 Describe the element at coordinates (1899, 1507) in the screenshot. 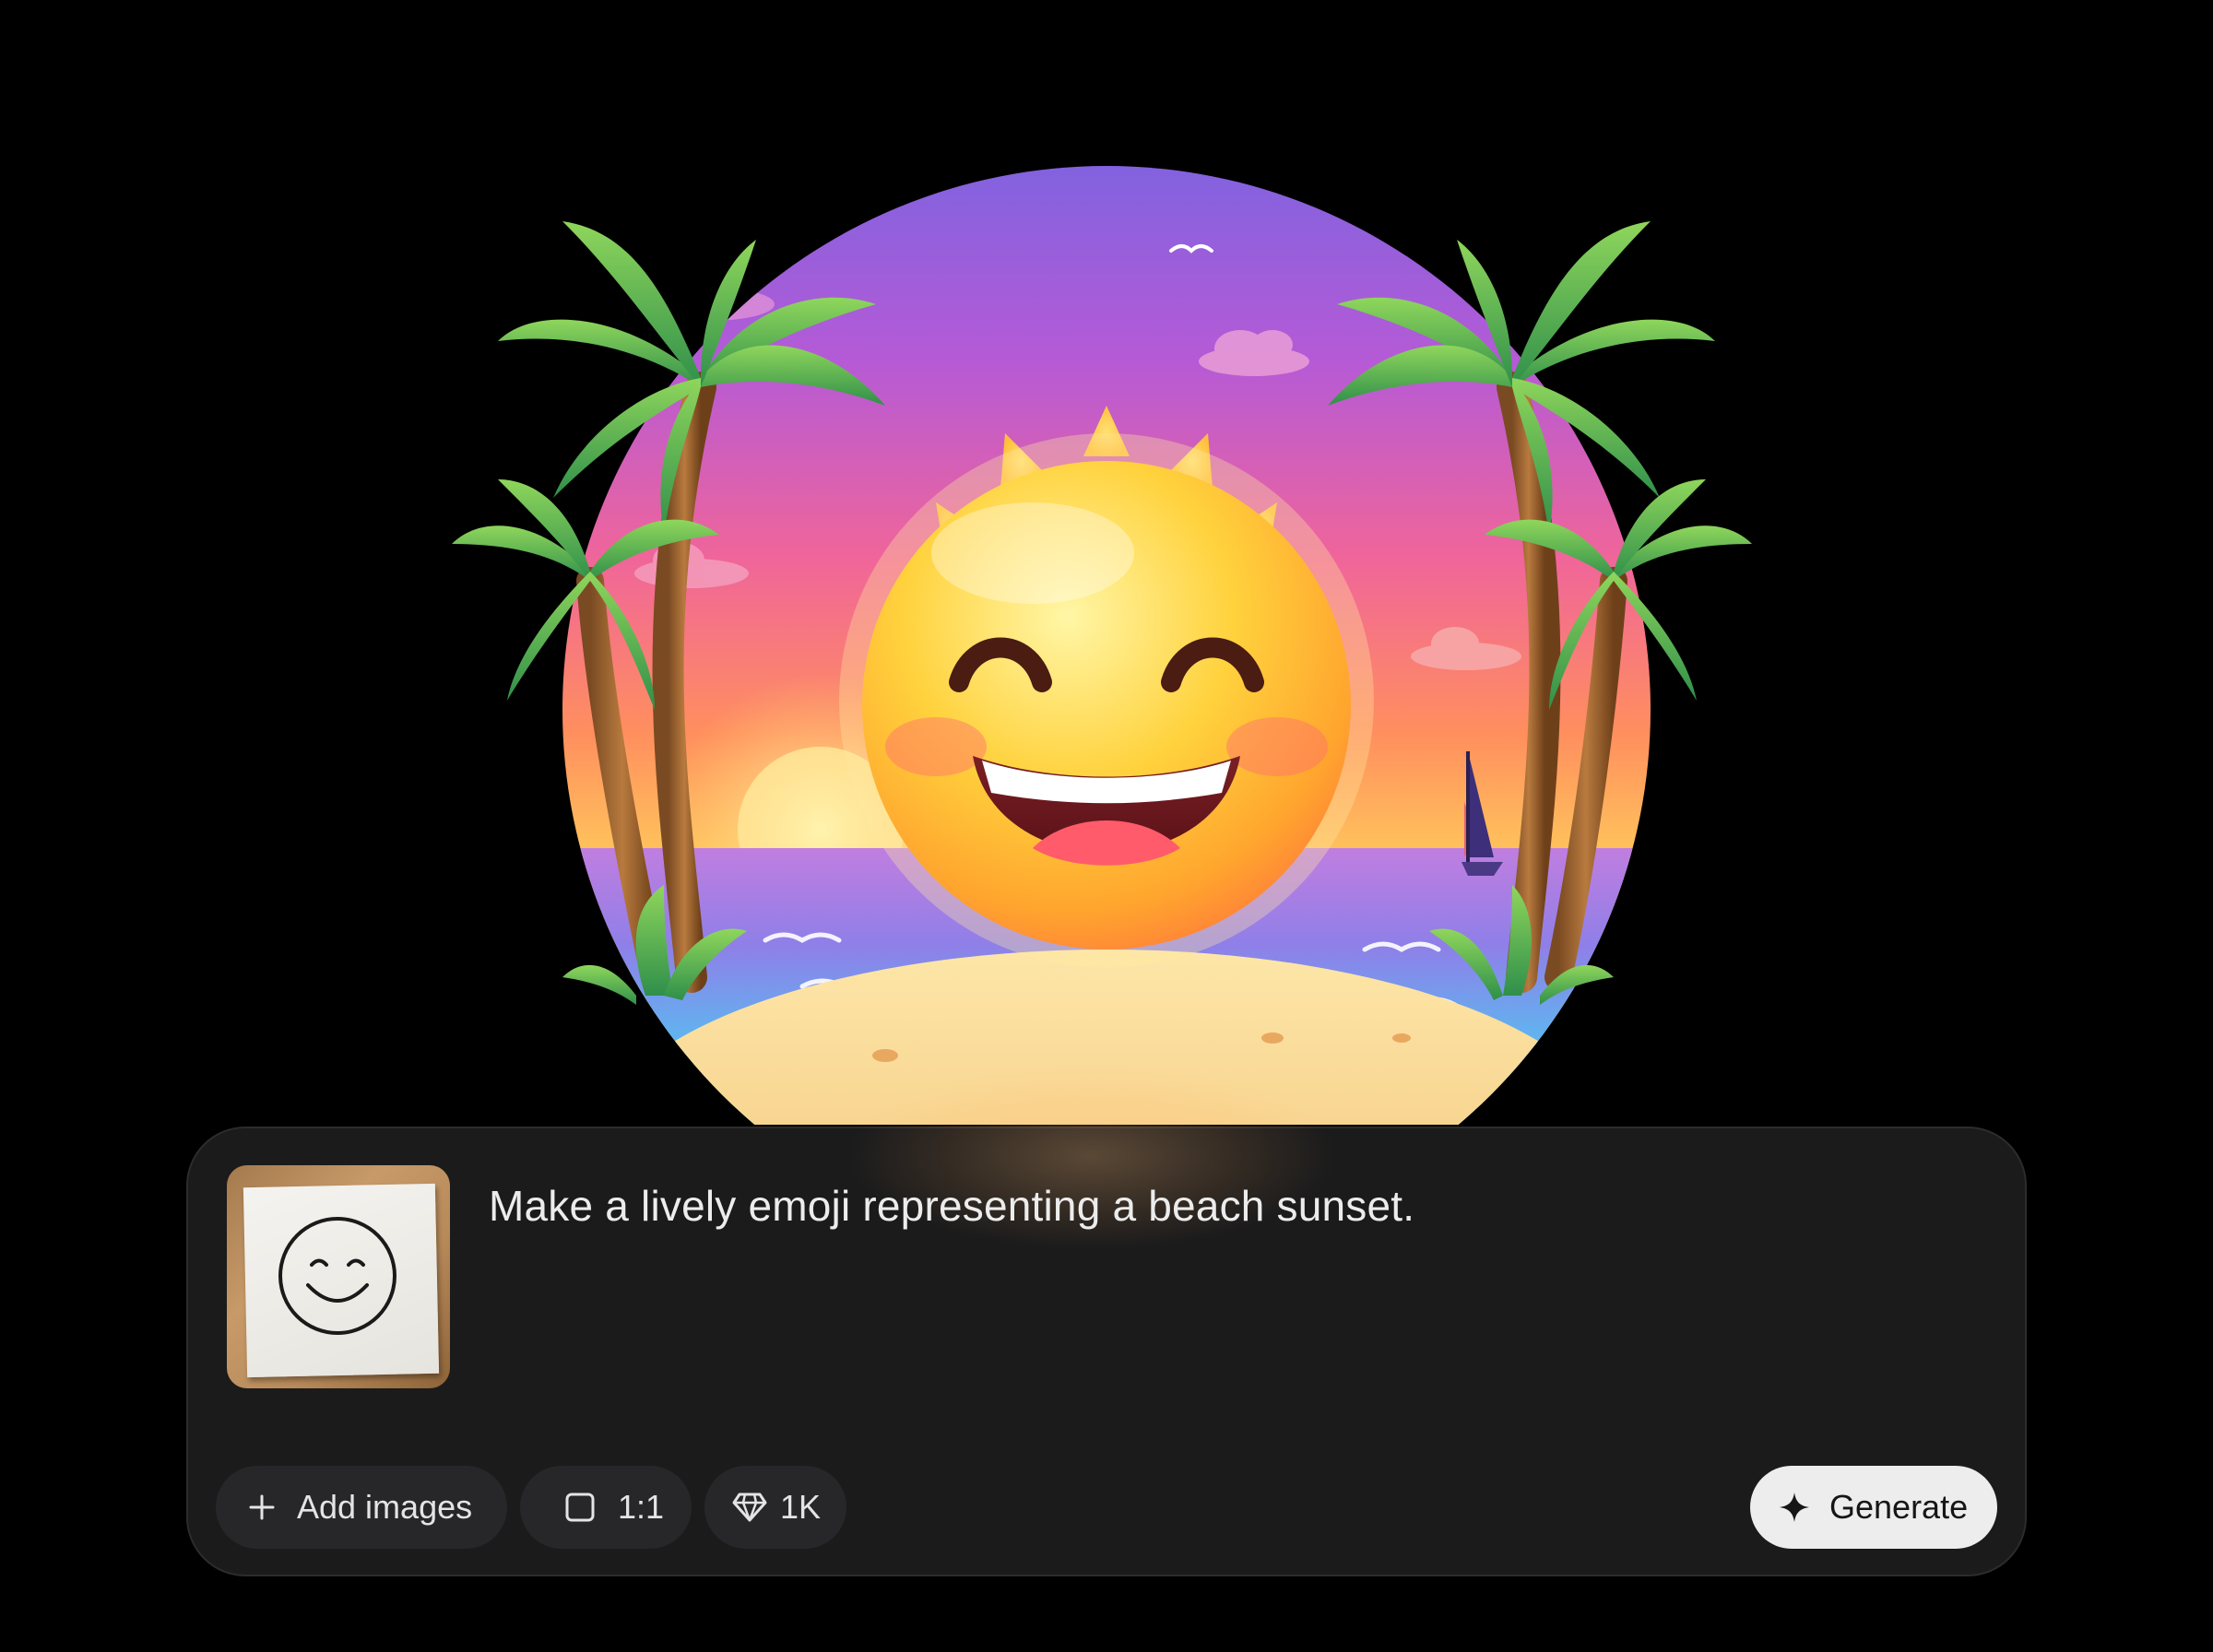

I see `generate-label: Generate` at that location.